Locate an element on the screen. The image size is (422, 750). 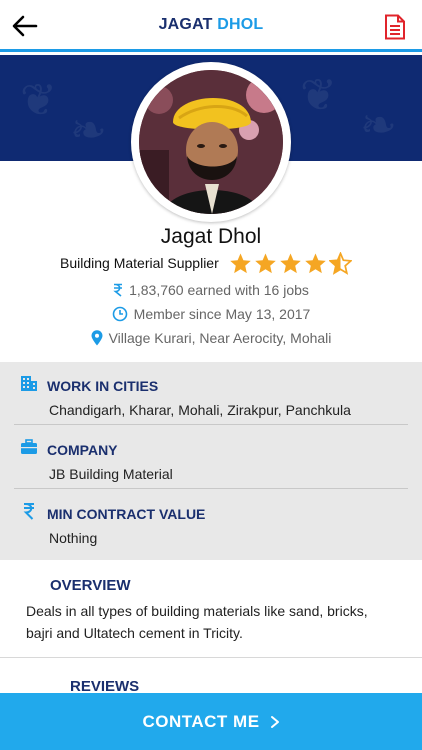
min-contract-label: MIN CONTRACT VALUE is located at coordinates (126, 514).